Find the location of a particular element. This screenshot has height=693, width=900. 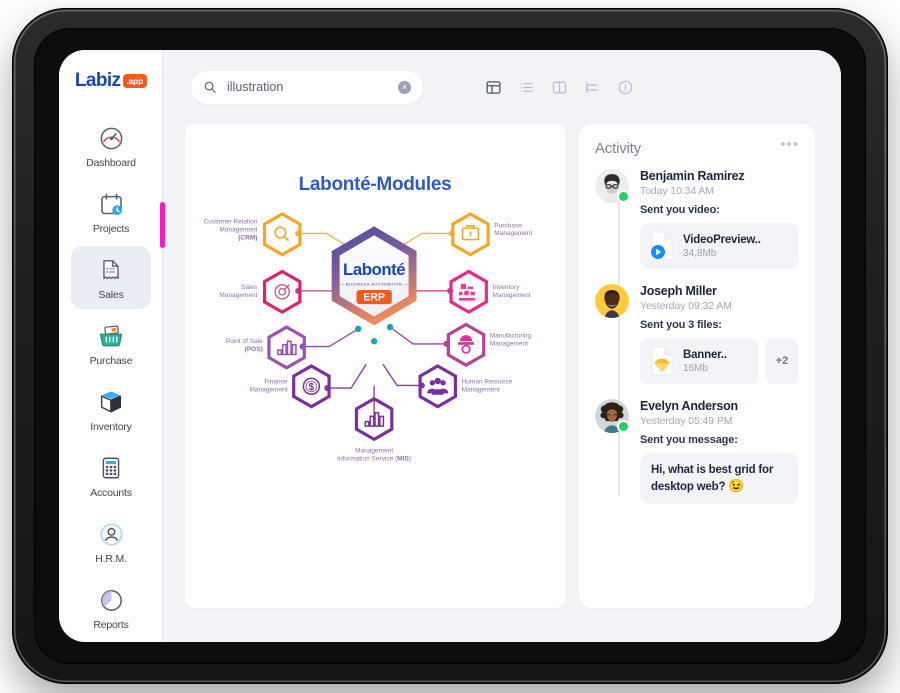

app-logo: Labiz .app is located at coordinates (111, 81).